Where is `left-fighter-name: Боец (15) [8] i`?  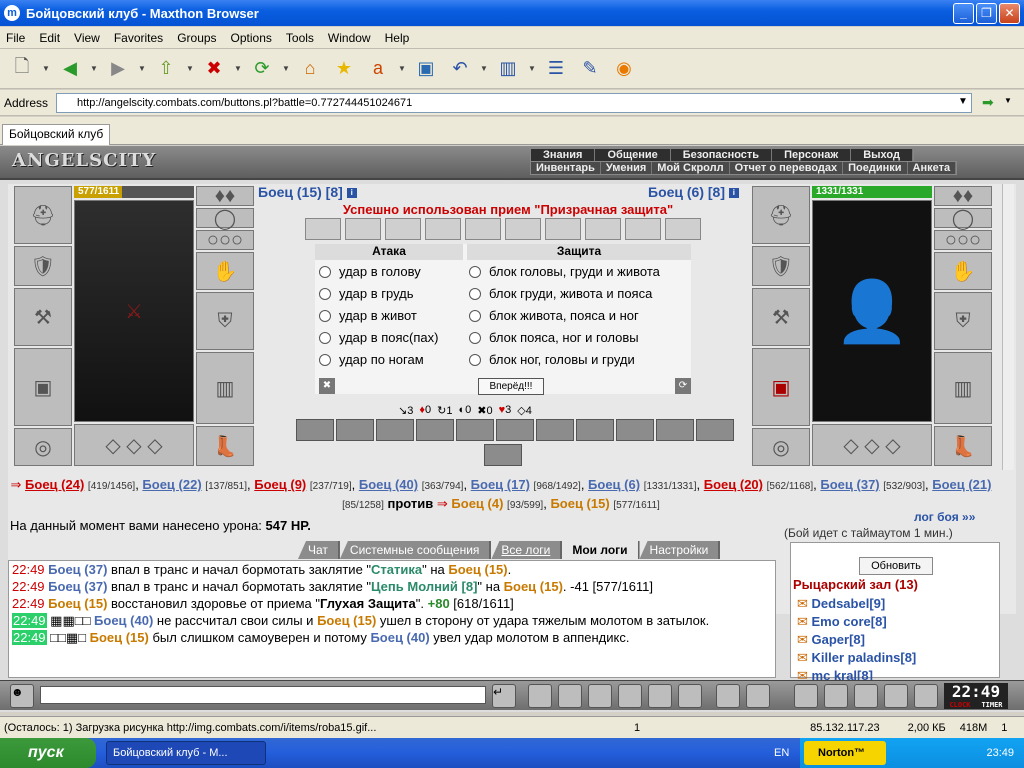
left-fighter-name: Боец (15) [8] i is located at coordinates (307, 192).